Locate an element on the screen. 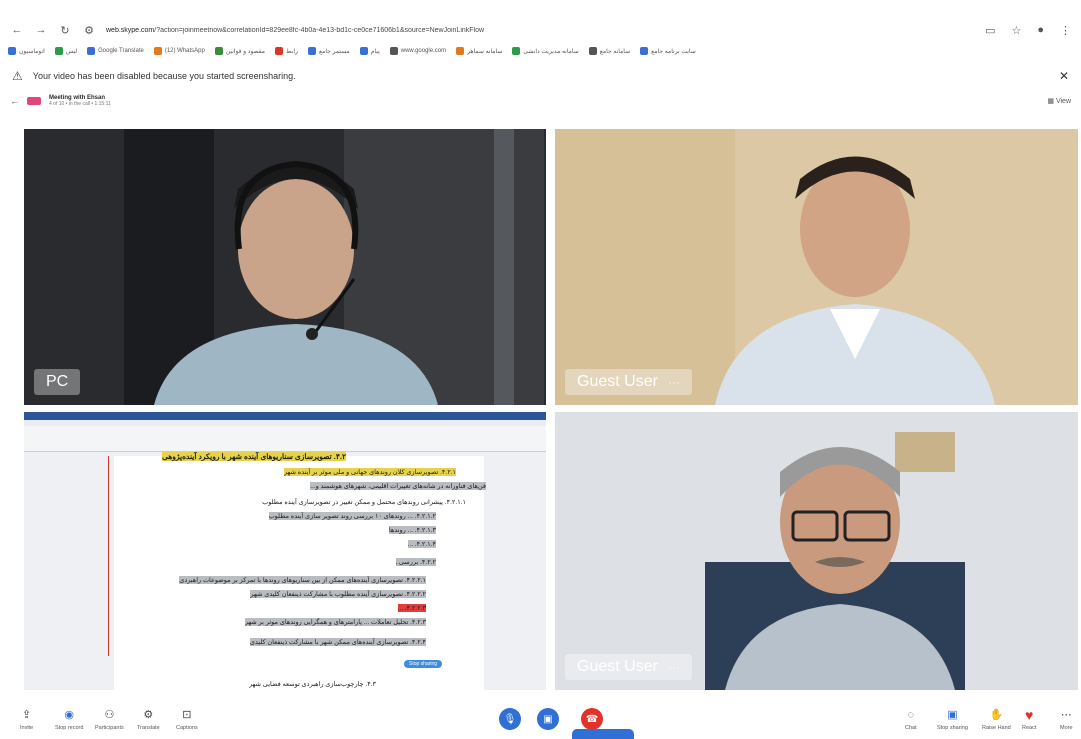 This screenshot has height=739, width=1081. react-icon: ♥ is located at coordinates (1029, 715).